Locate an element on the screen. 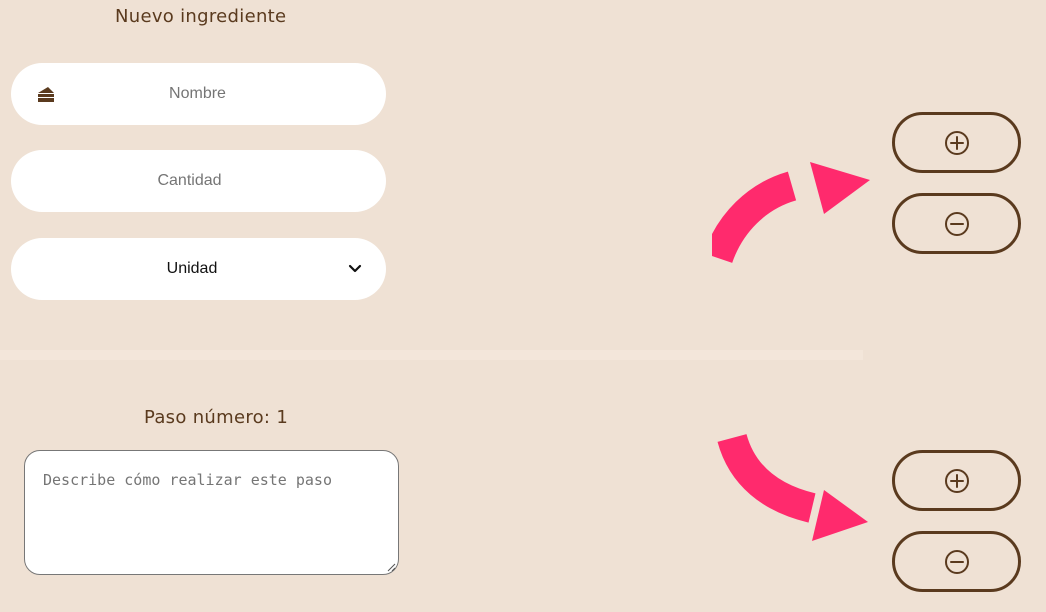 The height and width of the screenshot is (612, 1046). ingredient-name-field: Nombre is located at coordinates (198, 94).